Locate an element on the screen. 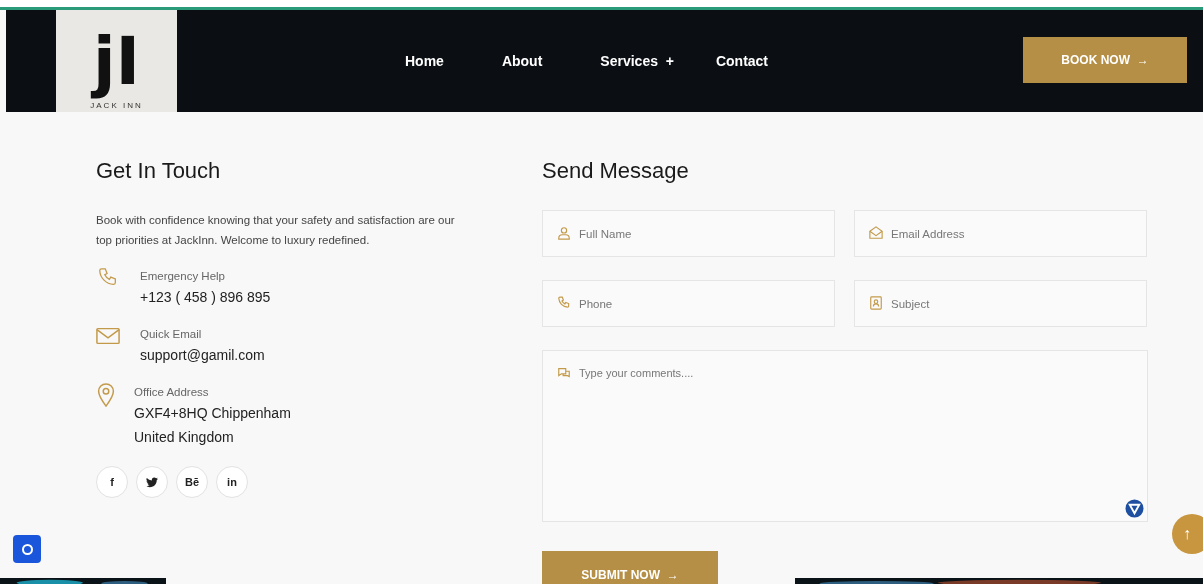 This screenshot has height=584, width=1203. triangle-badge-icon is located at coordinates (1134, 508).